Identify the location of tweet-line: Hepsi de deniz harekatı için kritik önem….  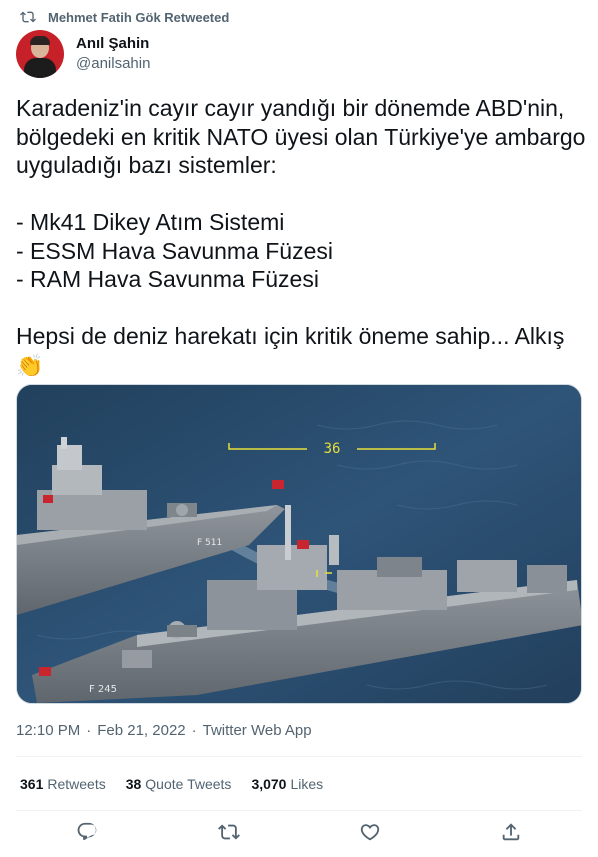
(290, 336).